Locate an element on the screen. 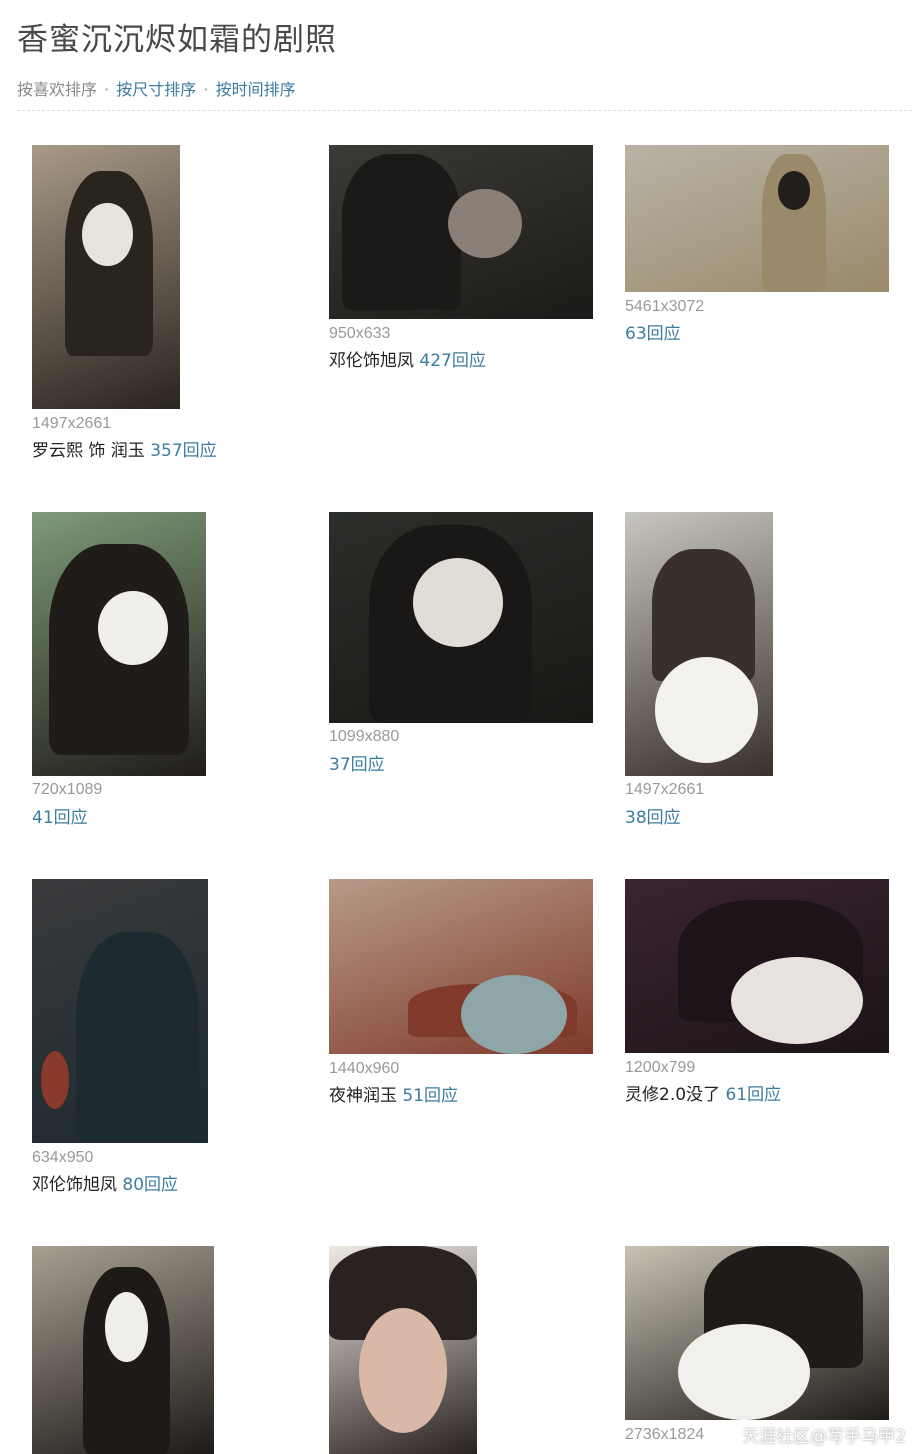  photo-size: 1200x799 is located at coordinates (660, 1067).